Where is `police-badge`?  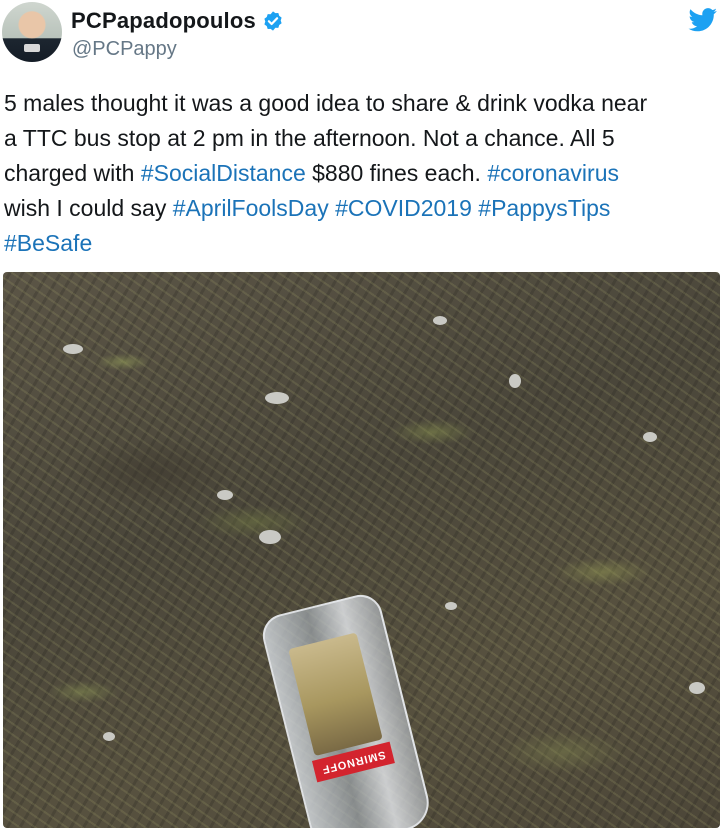
police-badge is located at coordinates (32, 48).